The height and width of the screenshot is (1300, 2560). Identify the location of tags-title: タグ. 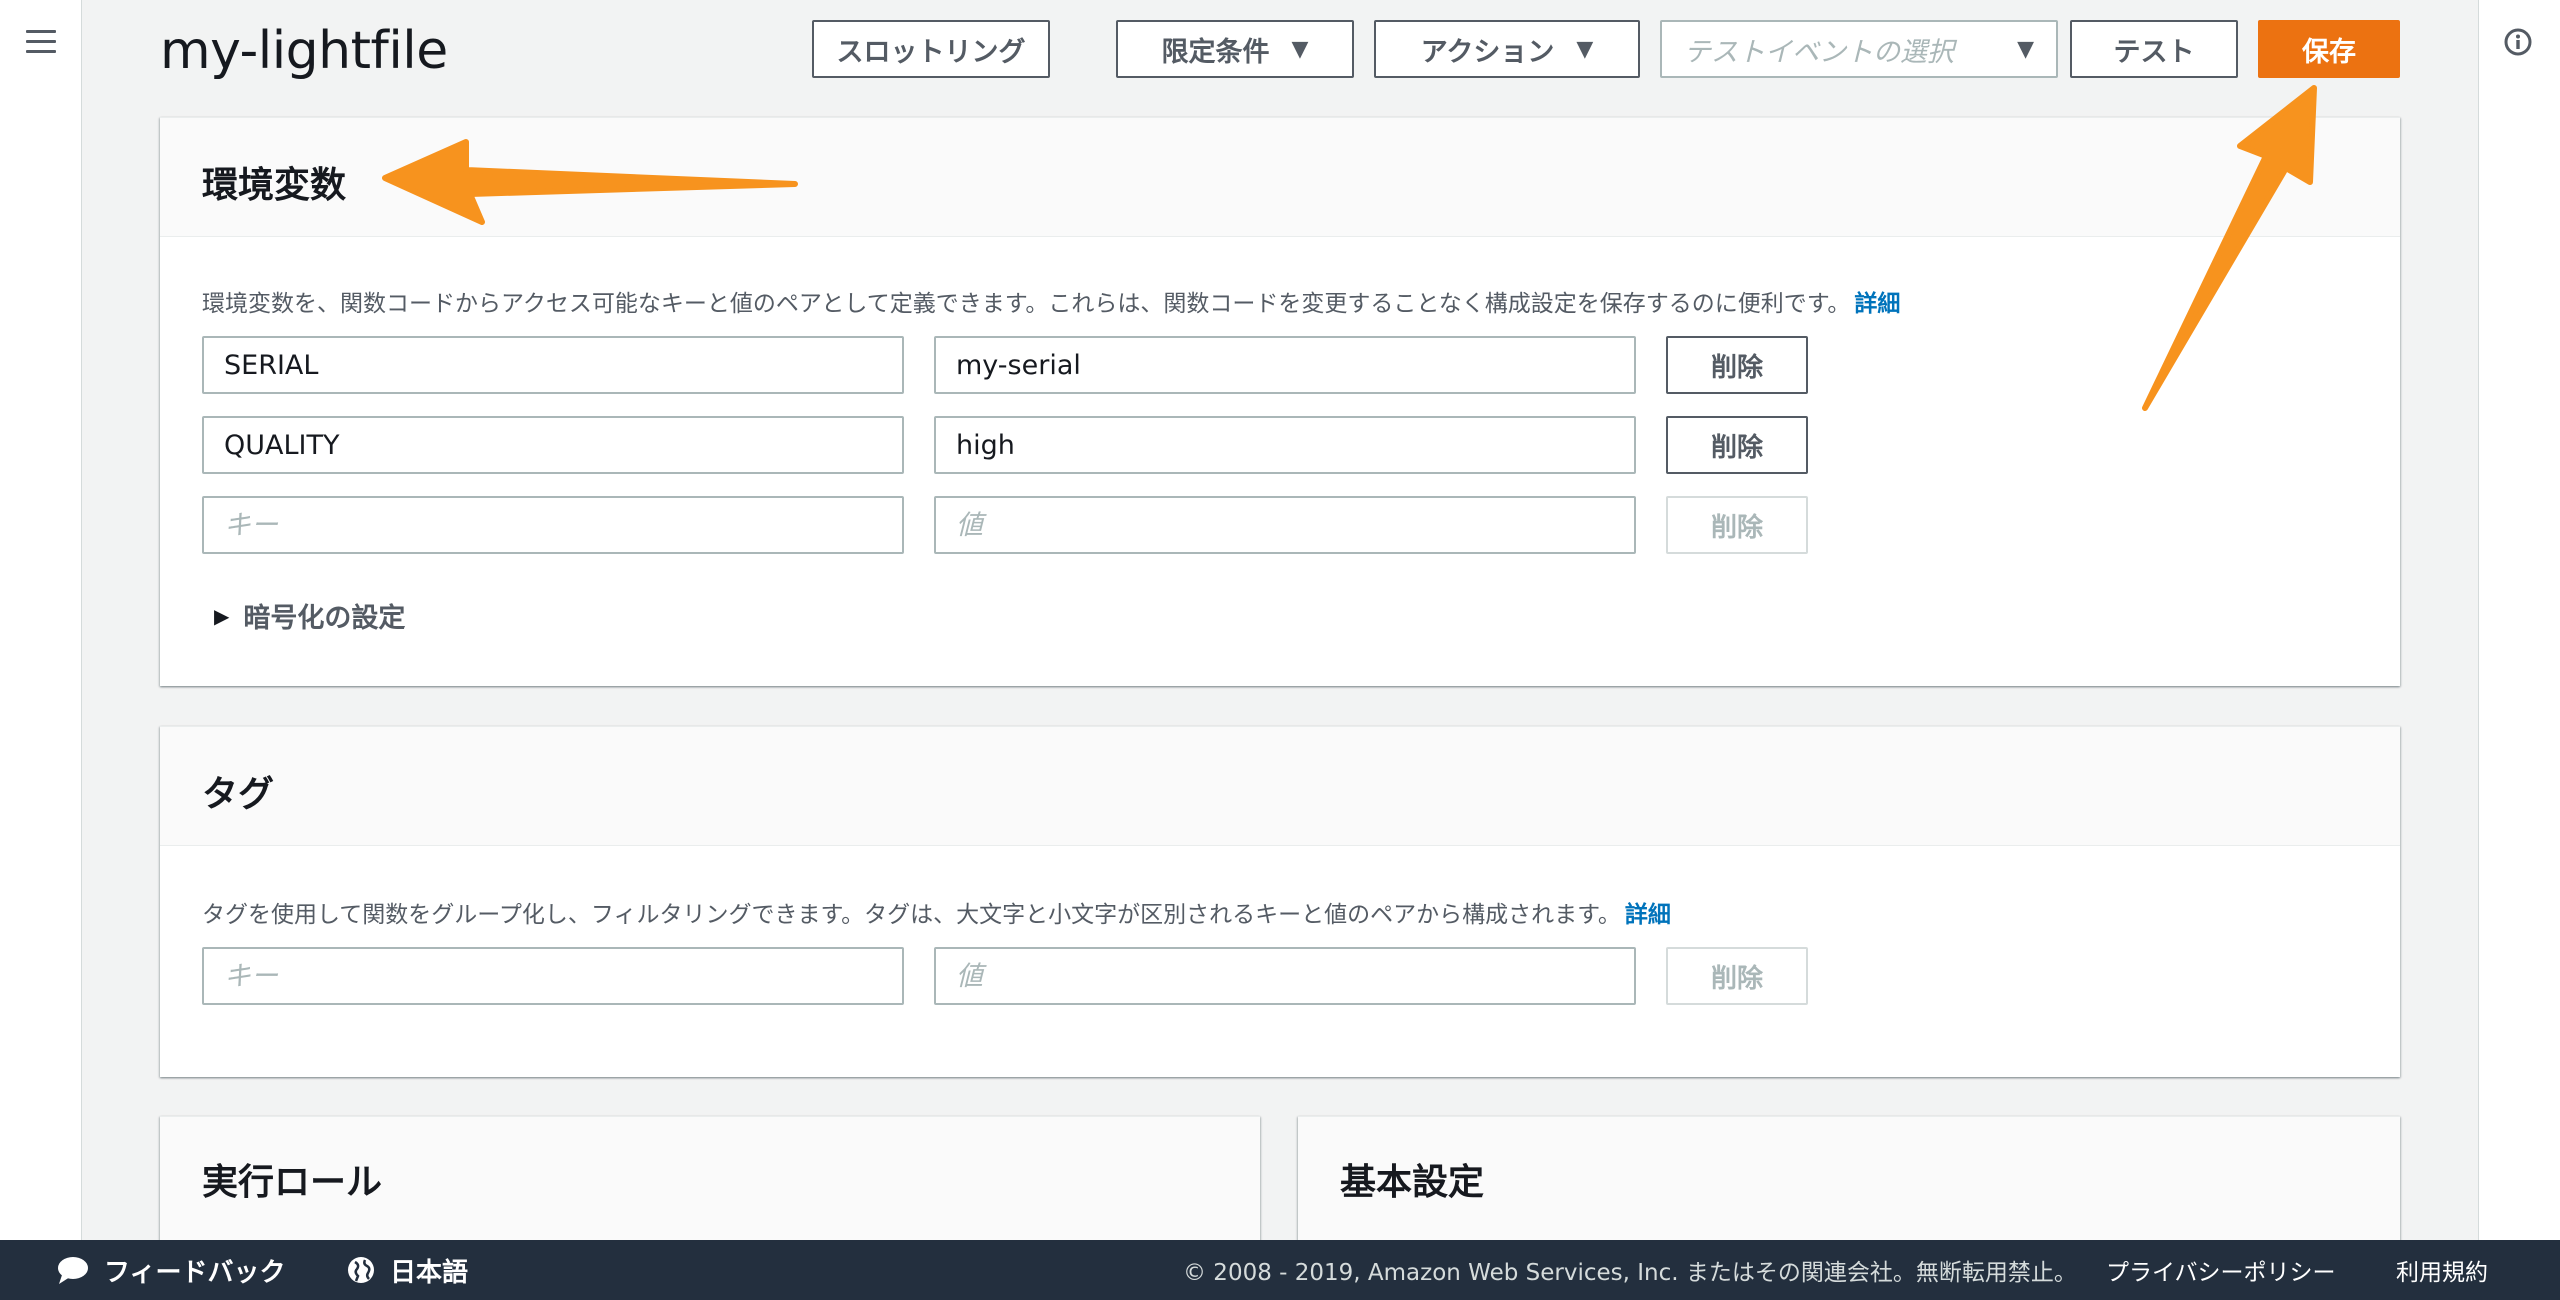
(238, 794).